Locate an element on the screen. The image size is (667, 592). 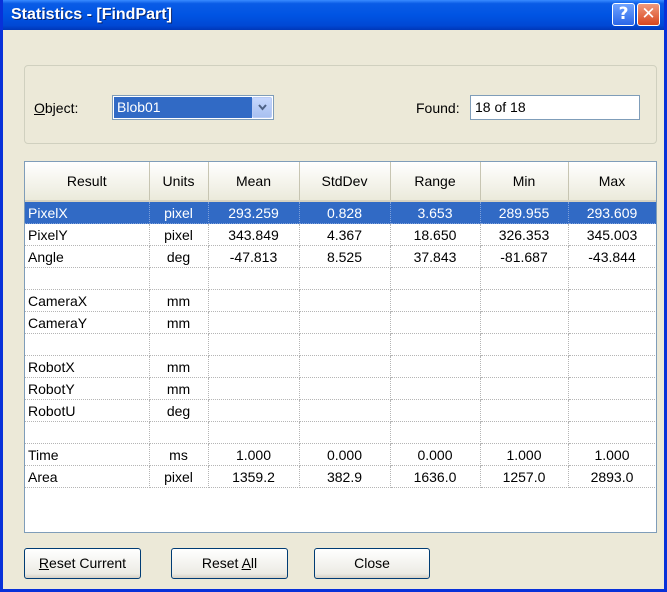
reset-all-button: Reset All is located at coordinates (229, 563).